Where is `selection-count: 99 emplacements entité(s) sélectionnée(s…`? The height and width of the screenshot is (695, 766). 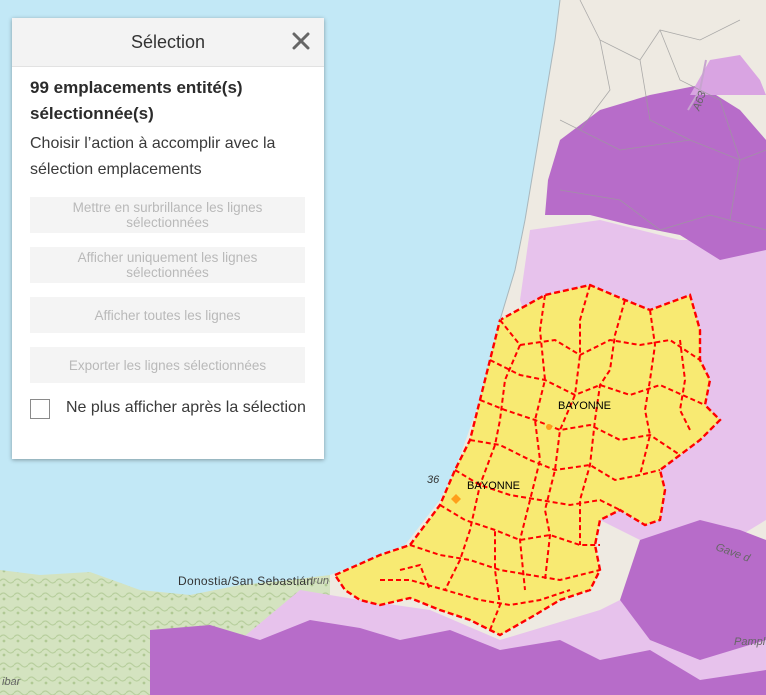
selection-count: 99 emplacements entité(s) sélectionnée(s… is located at coordinates (136, 100).